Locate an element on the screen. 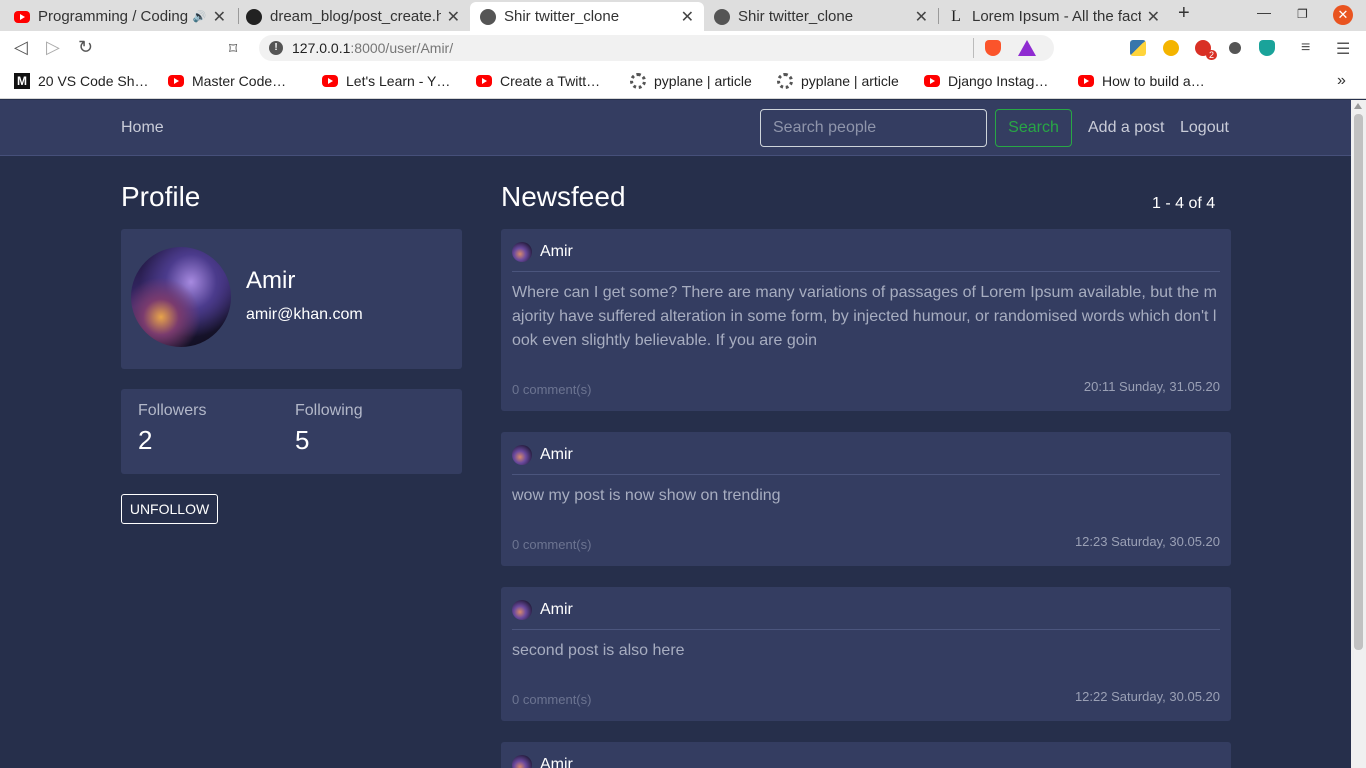 This screenshot has width=1366, height=768. extension-shield-icon is located at coordinates (1267, 48).